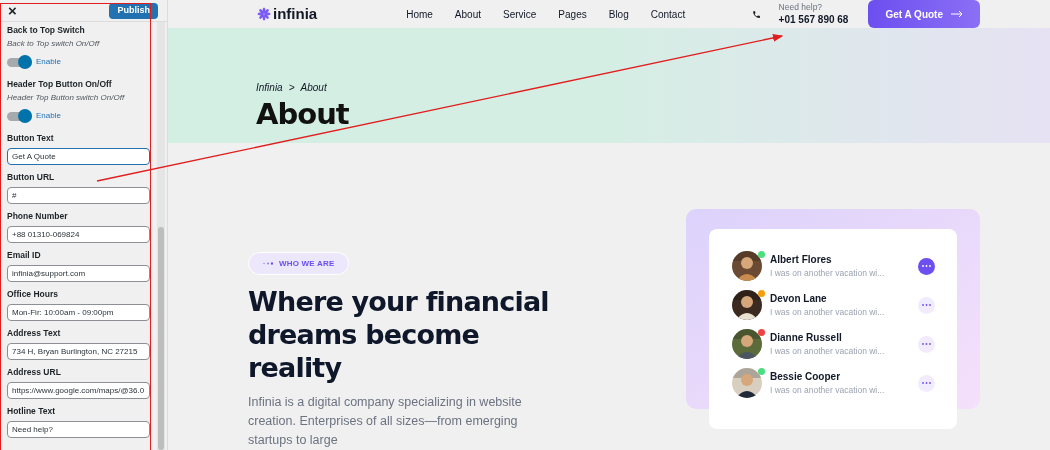 The width and height of the screenshot is (1050, 450). What do you see at coordinates (31, 177) in the screenshot?
I see `field-label: Button URL` at bounding box center [31, 177].